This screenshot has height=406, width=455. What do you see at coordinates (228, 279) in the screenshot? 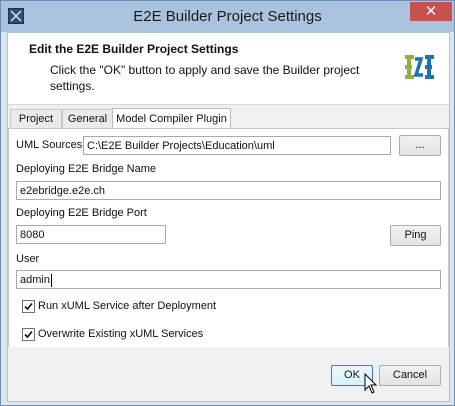
I see `user-input: admin` at bounding box center [228, 279].